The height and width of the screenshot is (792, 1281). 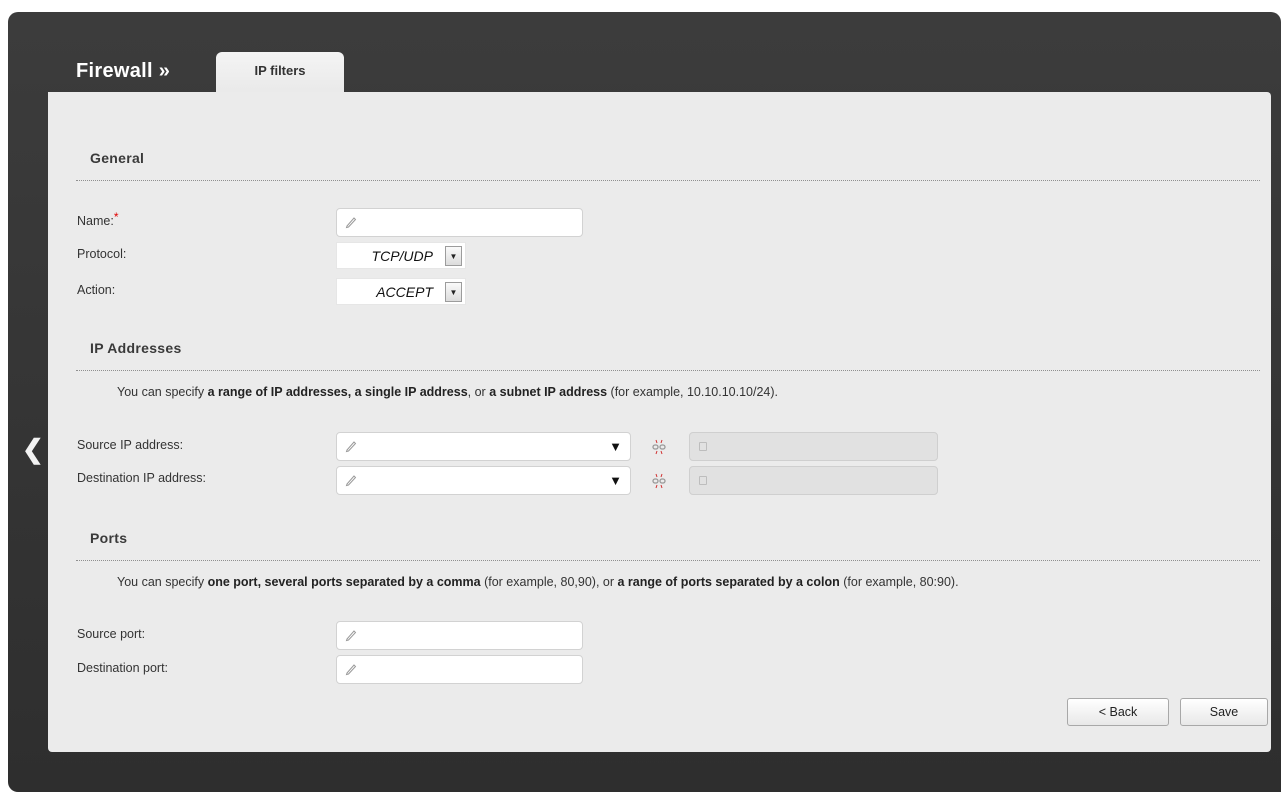 I want to click on tab-ip-filters: IP filters, so click(x=280, y=73).